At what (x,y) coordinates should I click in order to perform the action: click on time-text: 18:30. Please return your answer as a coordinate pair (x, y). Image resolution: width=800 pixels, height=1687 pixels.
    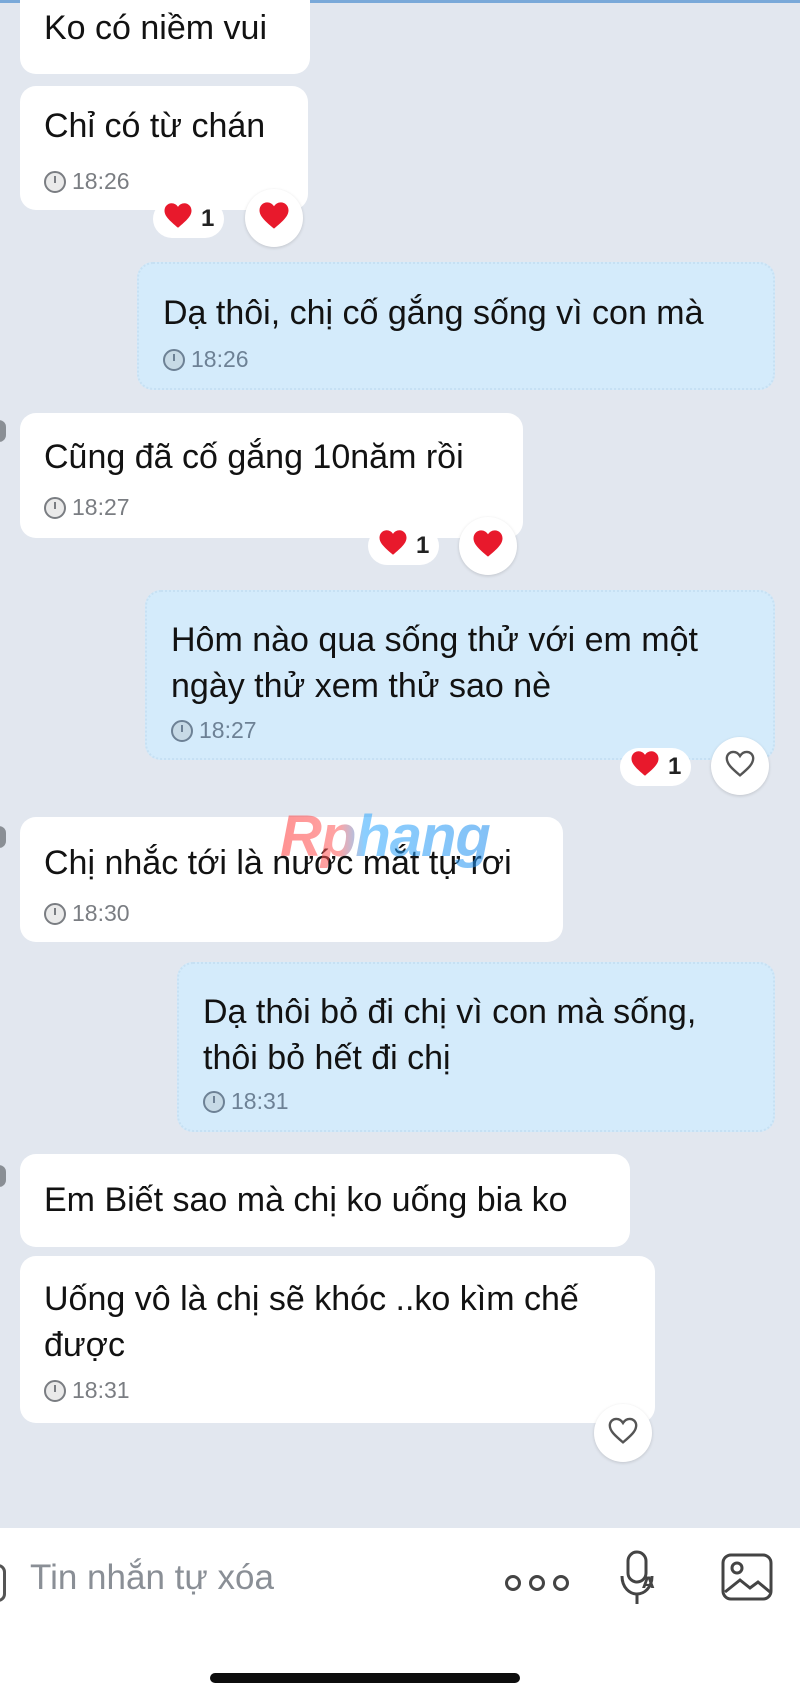
    Looking at the image, I should click on (101, 913).